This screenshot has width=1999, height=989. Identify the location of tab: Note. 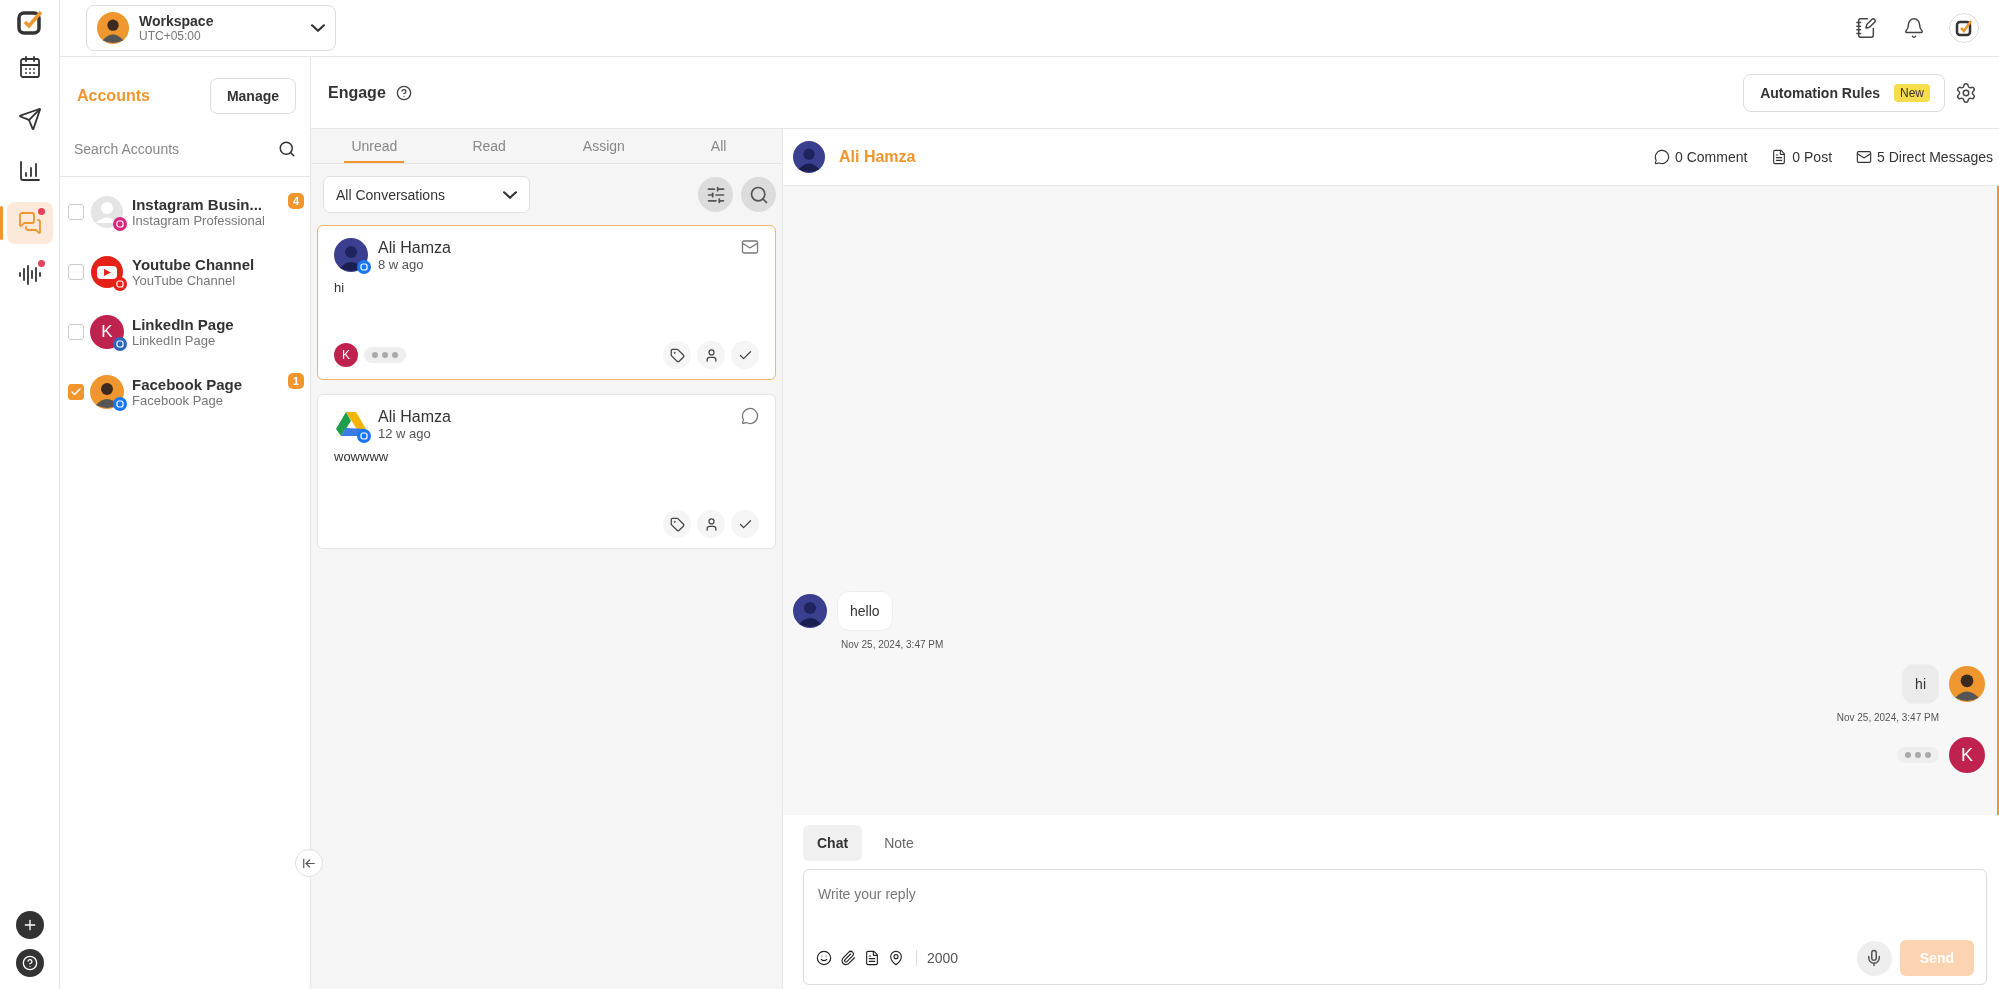
(899, 843).